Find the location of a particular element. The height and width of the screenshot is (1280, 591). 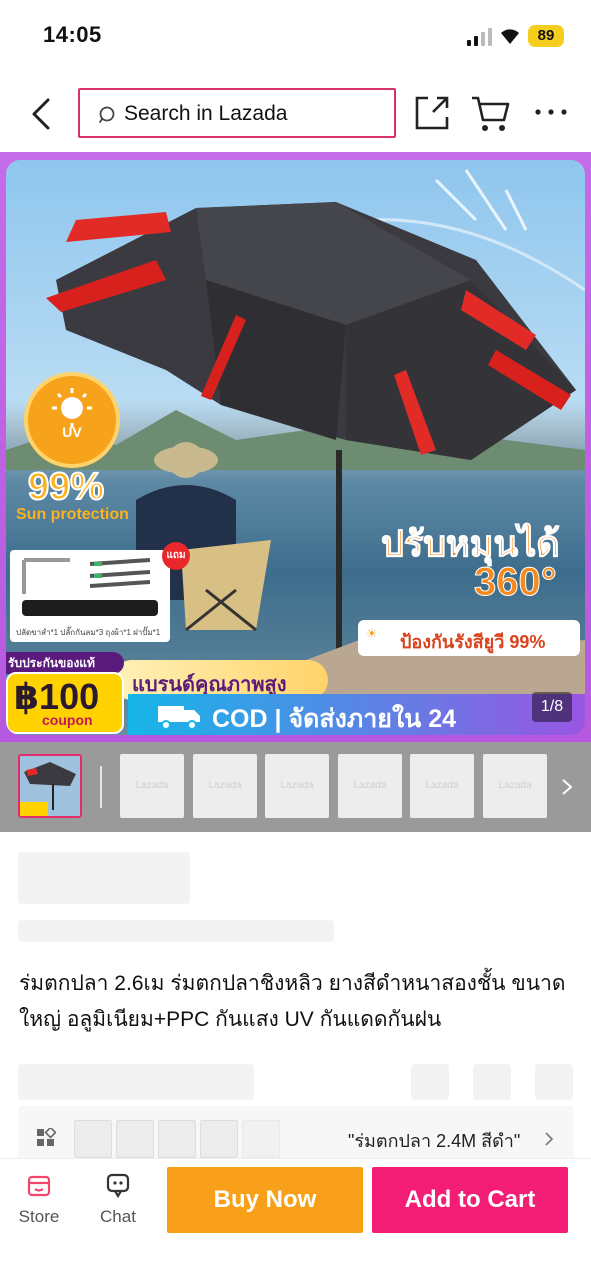

selected-variant-label: "ร่มตกปลา 2.4M สีดำ" is located at coordinates (434, 1141).